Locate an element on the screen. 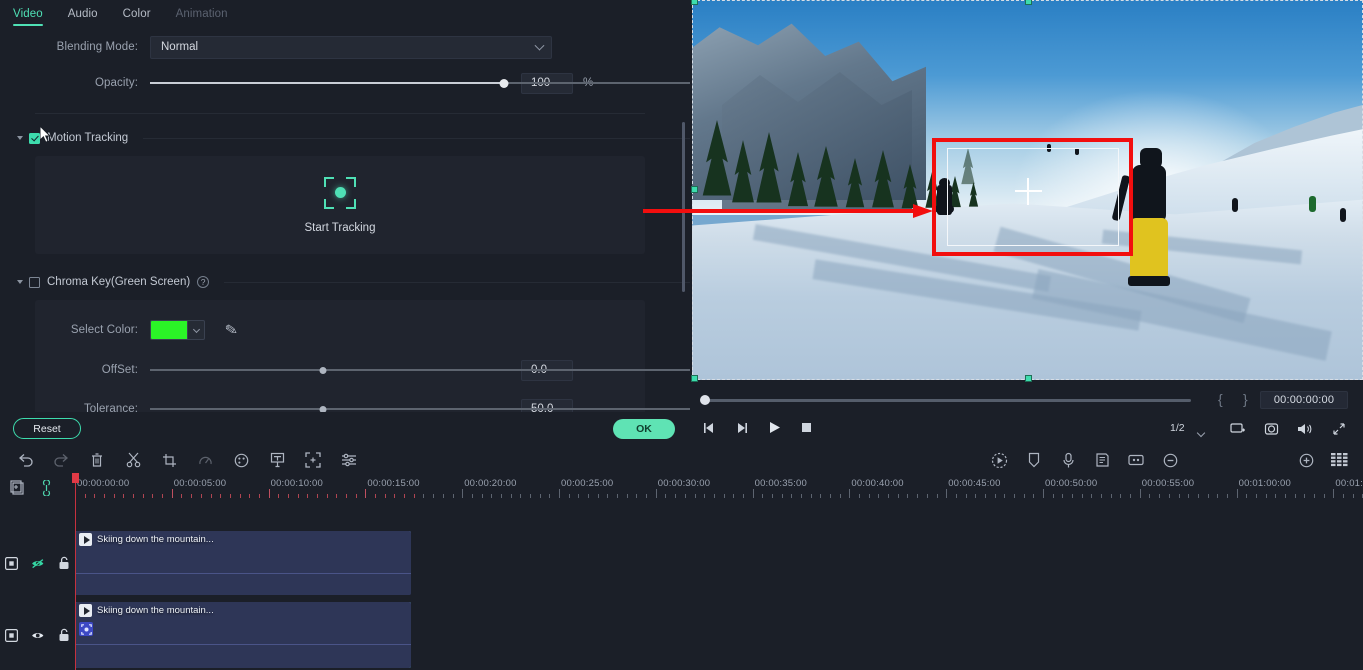  help-icon: ? is located at coordinates (203, 282).